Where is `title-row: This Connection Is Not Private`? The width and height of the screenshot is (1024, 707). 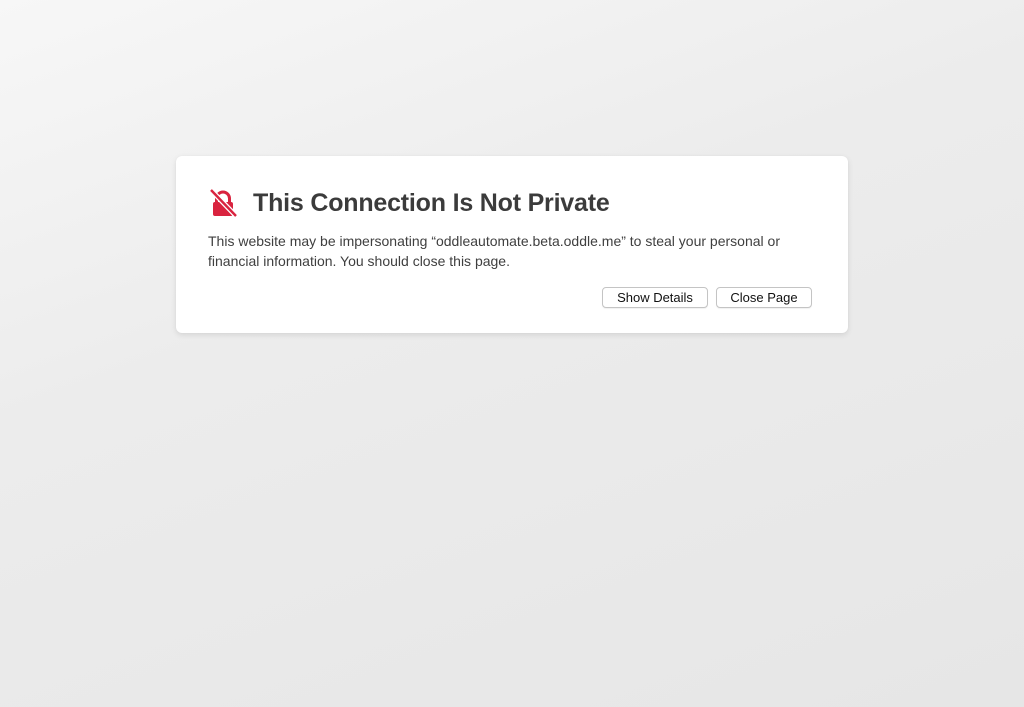 title-row: This Connection Is Not Private is located at coordinates (409, 203).